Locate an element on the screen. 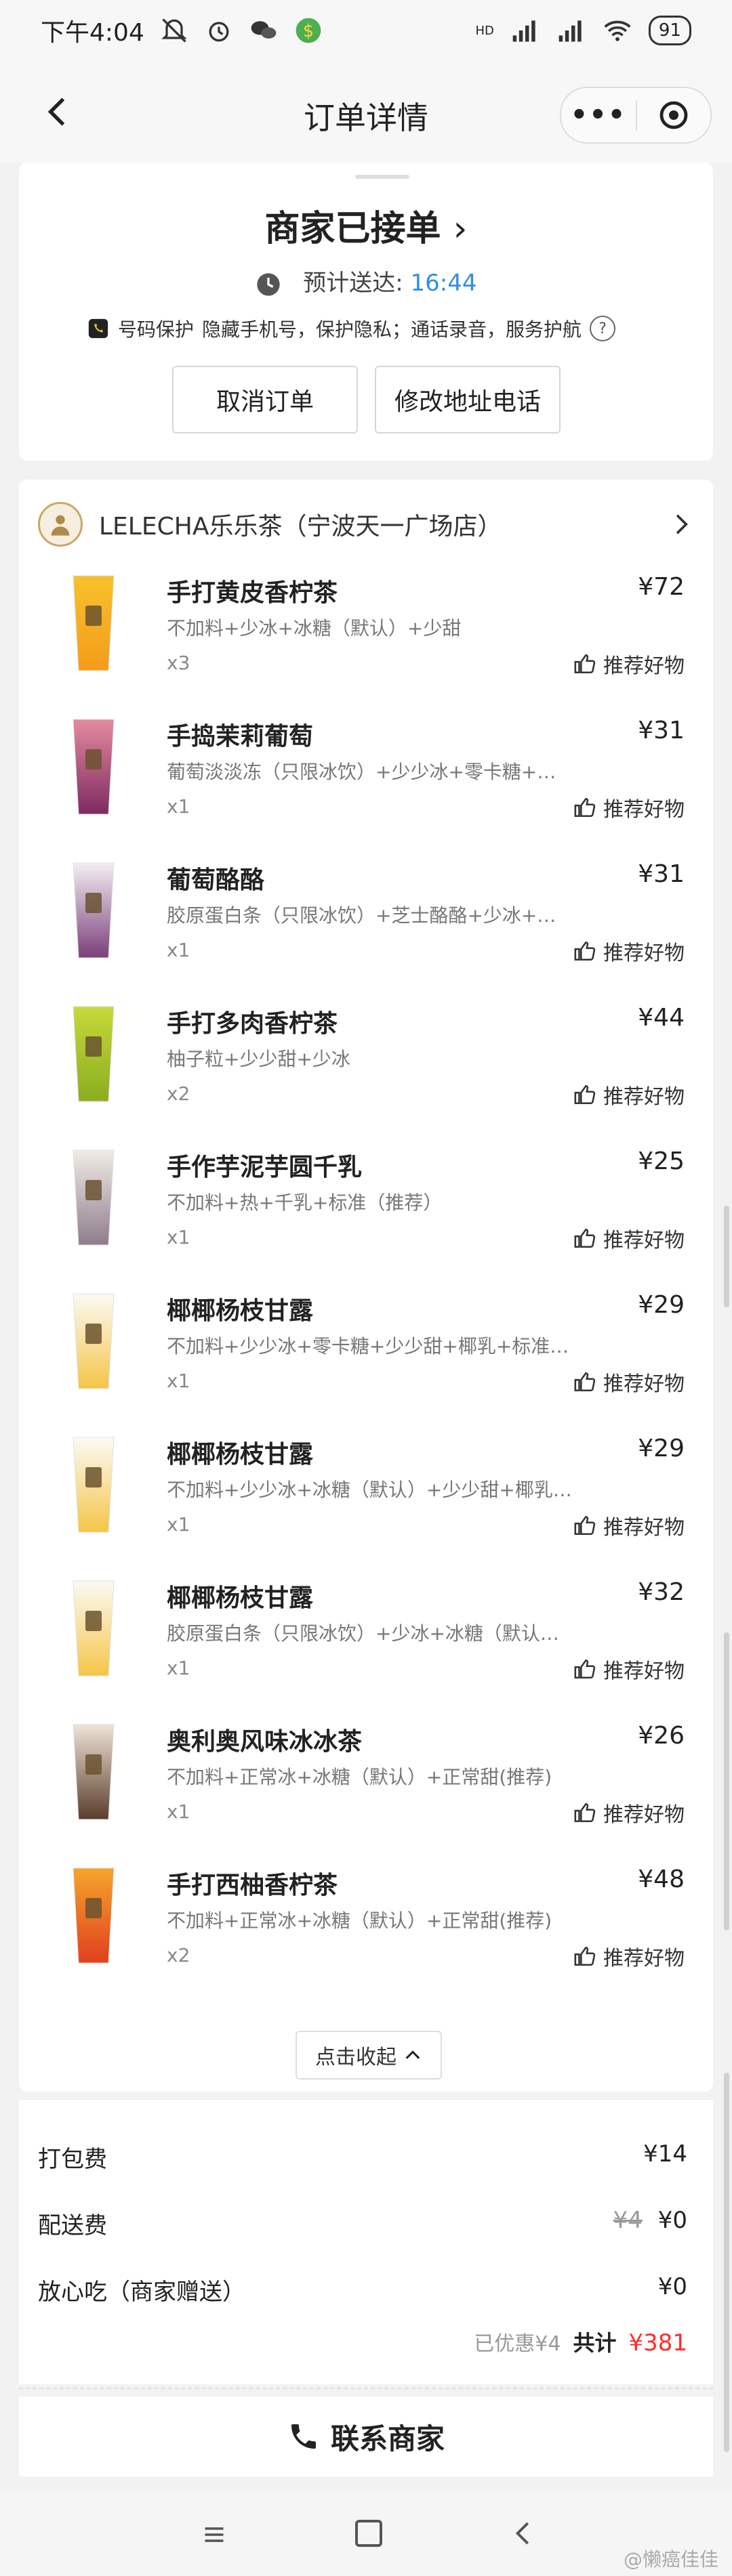  shop-name: LELECHA乐乐茶（宁波天一广场店） is located at coordinates (300, 527).